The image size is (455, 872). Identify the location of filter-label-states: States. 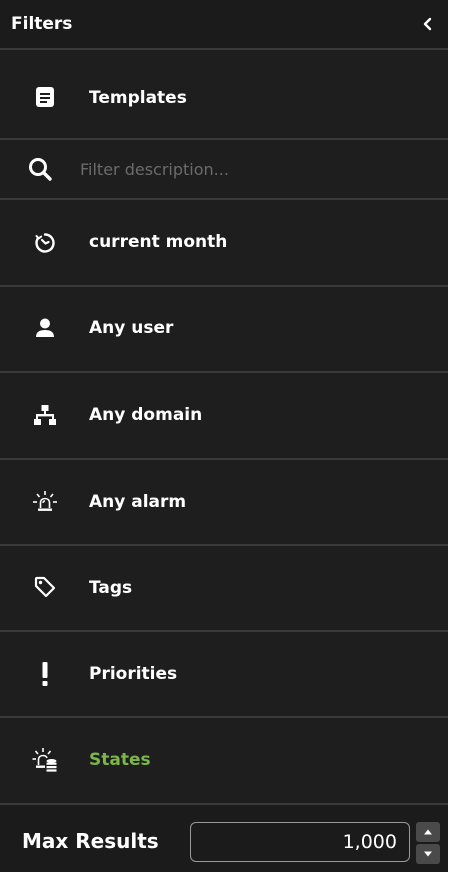
(120, 760).